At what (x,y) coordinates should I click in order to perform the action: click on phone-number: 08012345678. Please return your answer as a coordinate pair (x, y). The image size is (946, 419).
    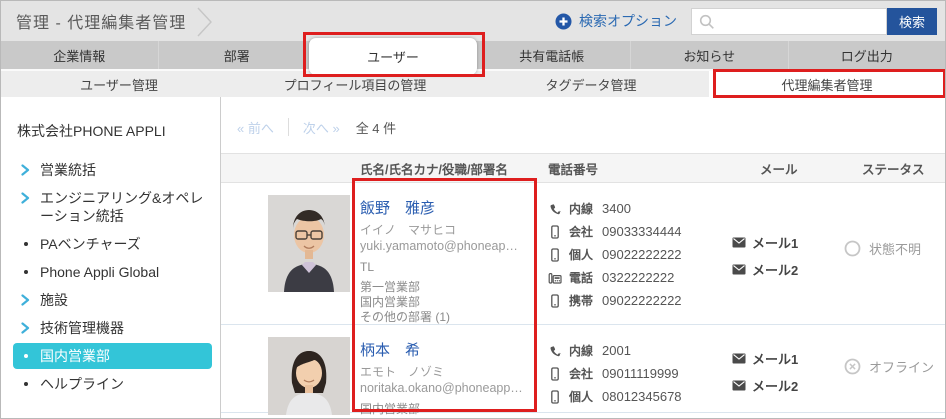
    Looking at the image, I should click on (642, 396).